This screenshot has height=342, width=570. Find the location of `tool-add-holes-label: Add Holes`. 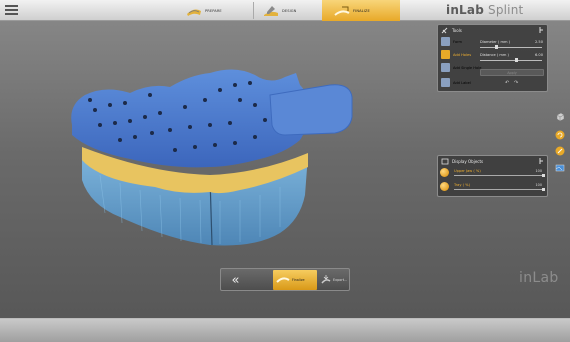

tool-add-holes-label: Add Holes is located at coordinates (462, 54).